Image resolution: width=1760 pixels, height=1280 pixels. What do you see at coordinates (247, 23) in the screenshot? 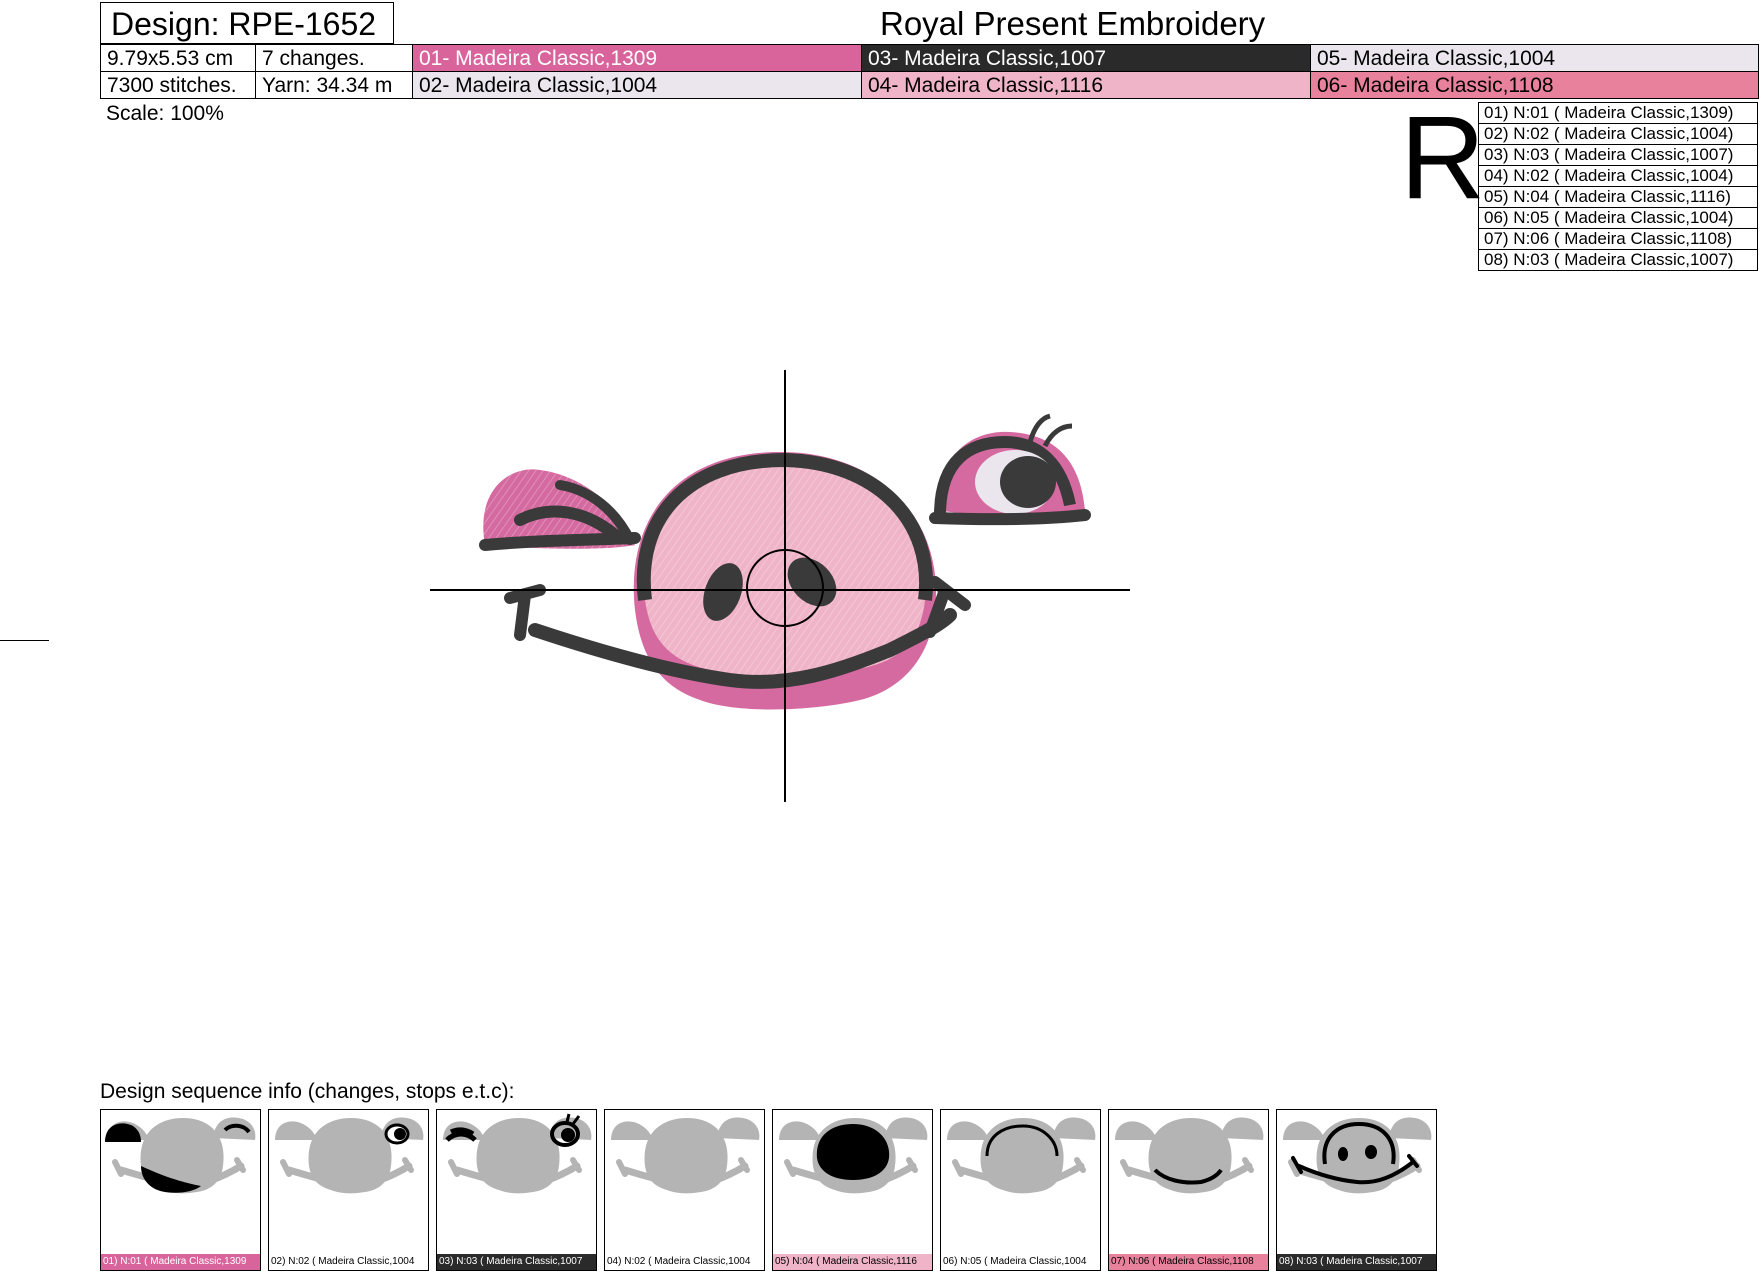
I see `design-title: Design: RPE-1652` at bounding box center [247, 23].